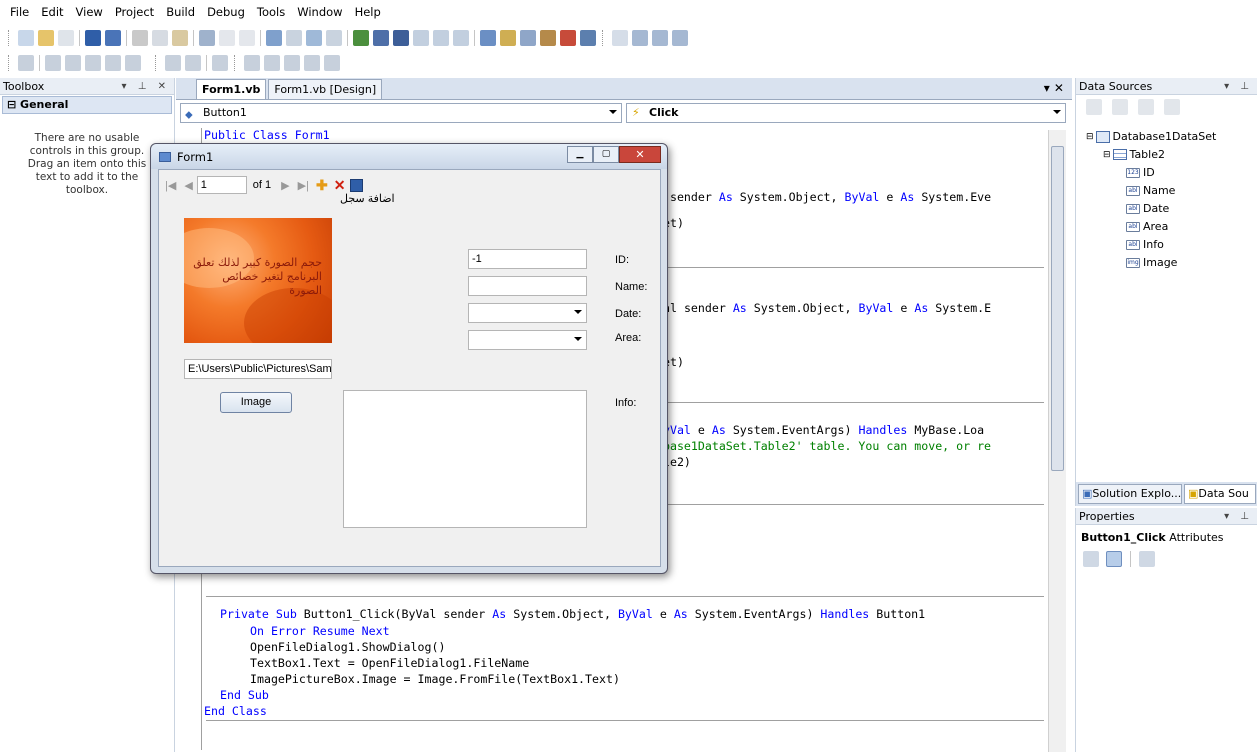 This screenshot has width=1257, height=752. I want to click on edit-dataset-icon, so click(1120, 107).